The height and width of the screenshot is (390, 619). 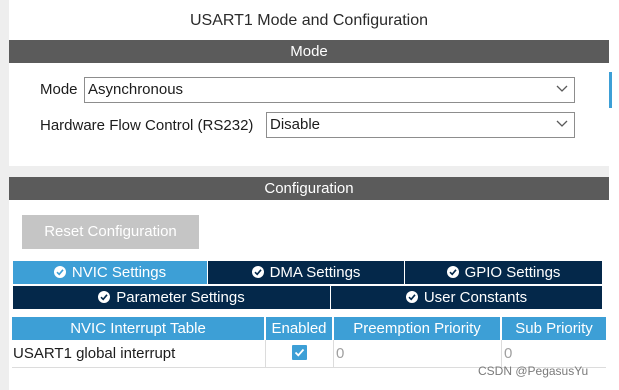 What do you see at coordinates (295, 124) in the screenshot?
I see `hardware-flow-control-value: Disable` at bounding box center [295, 124].